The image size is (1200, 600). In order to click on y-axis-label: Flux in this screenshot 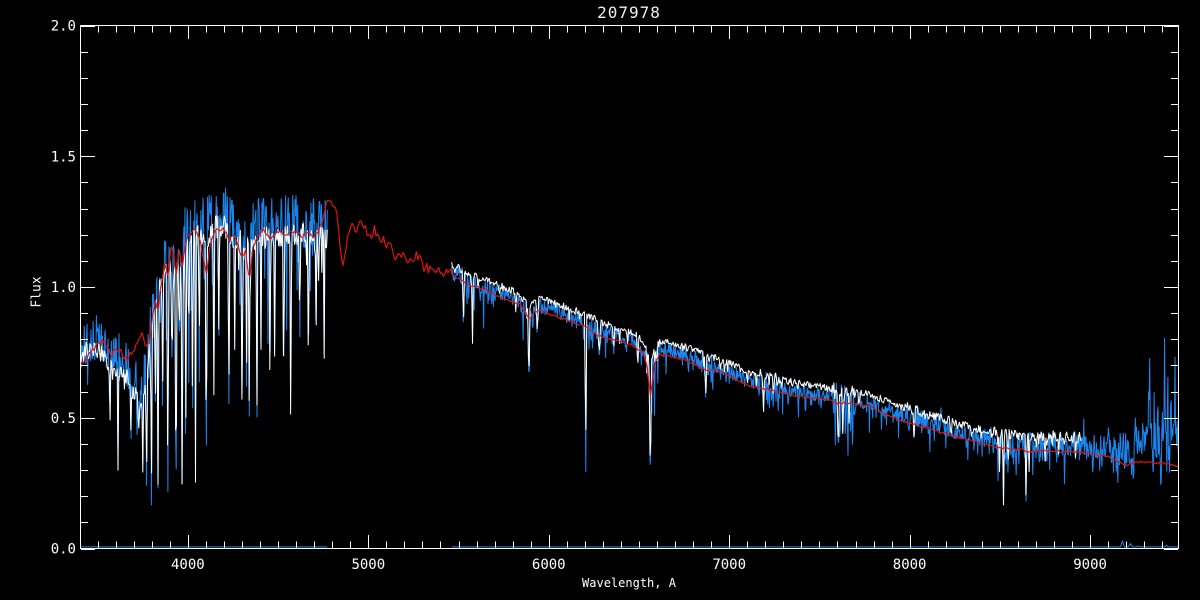, I will do `click(37, 292)`.